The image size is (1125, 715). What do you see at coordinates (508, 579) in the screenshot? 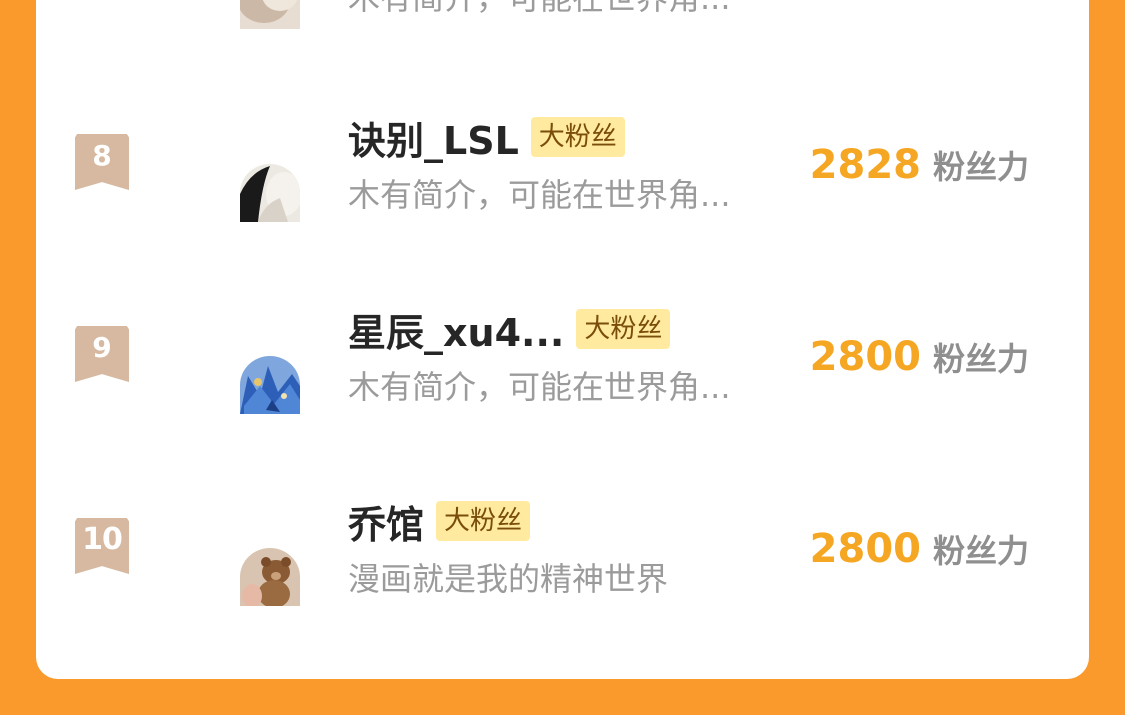
I see `user-intro: 漫画就是我的精神世界` at bounding box center [508, 579].